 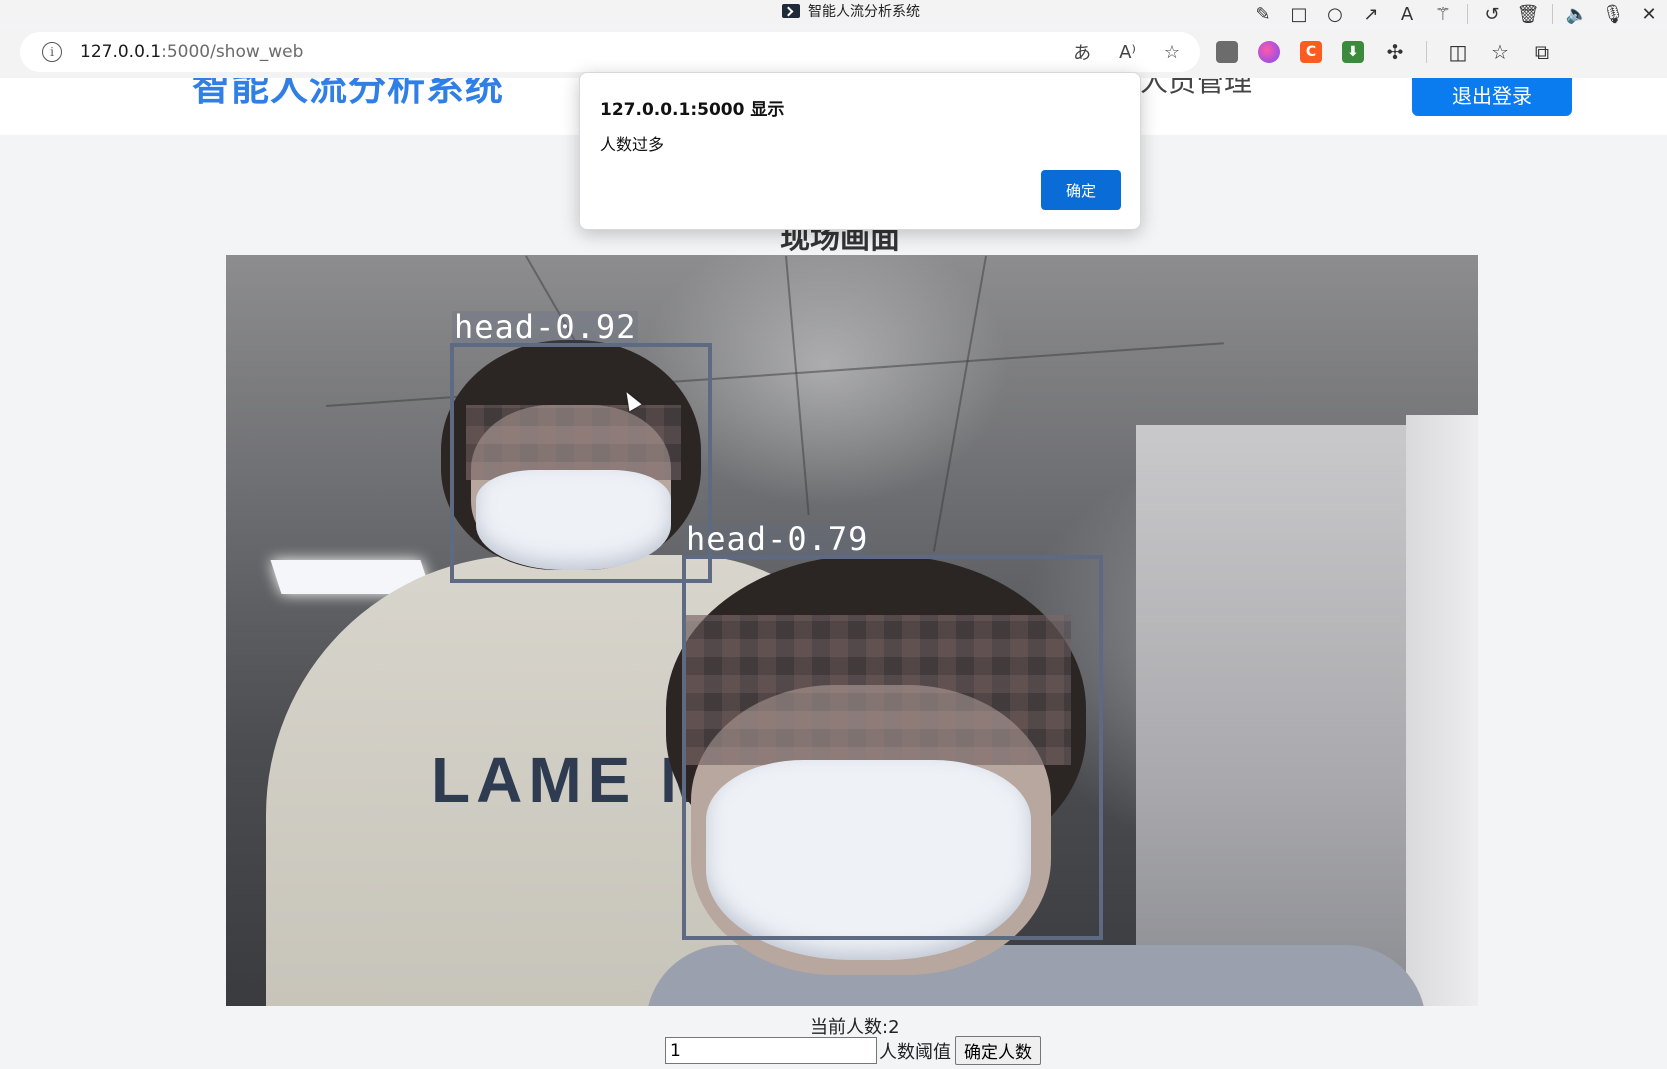 I want to click on read-aloud-icon: A⁾, so click(x=1127, y=52).